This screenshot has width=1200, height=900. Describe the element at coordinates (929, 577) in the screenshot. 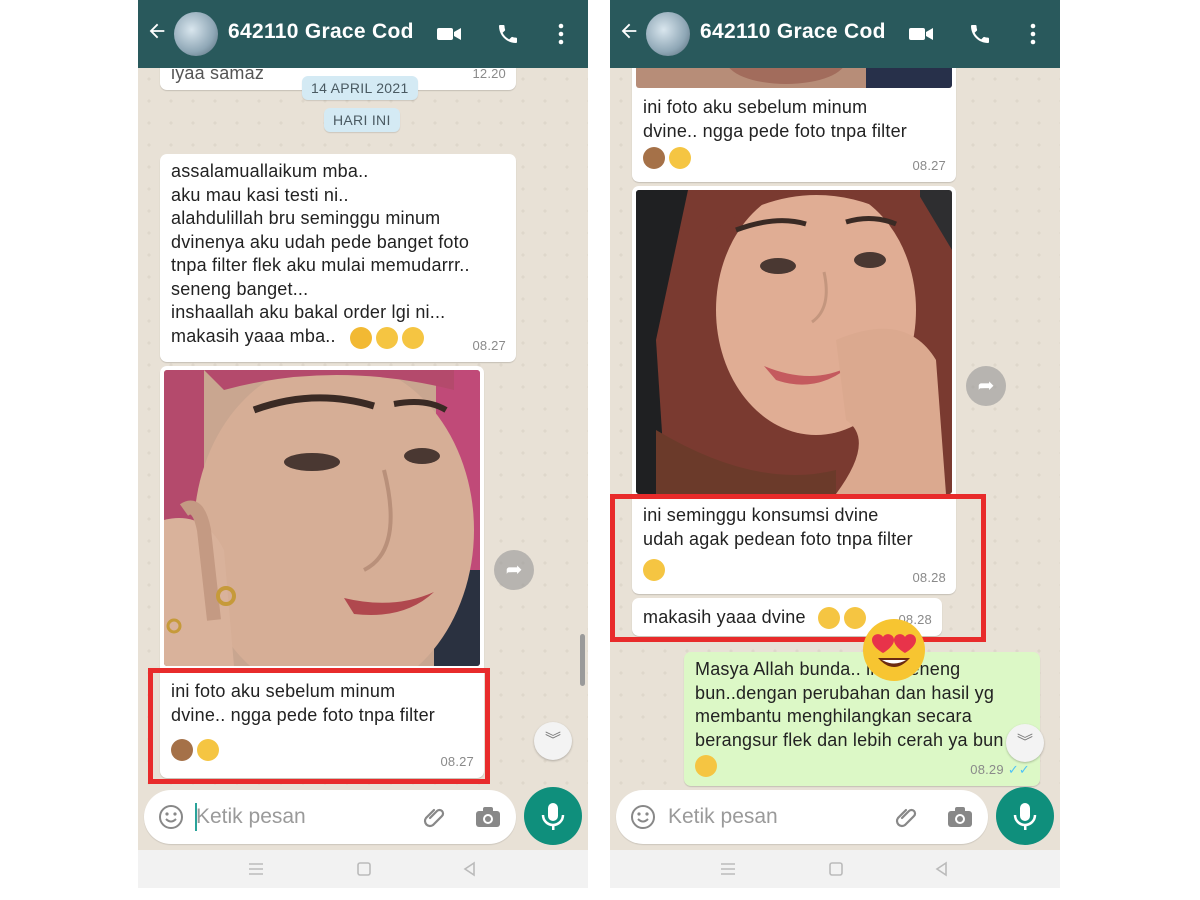

I see `message-time: 08.28` at that location.